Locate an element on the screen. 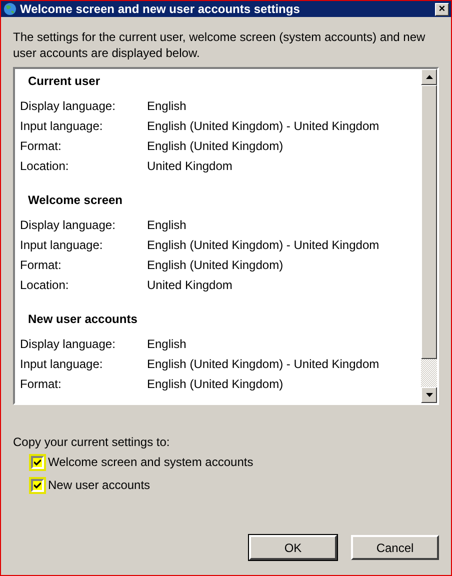  close-button: × is located at coordinates (442, 9).